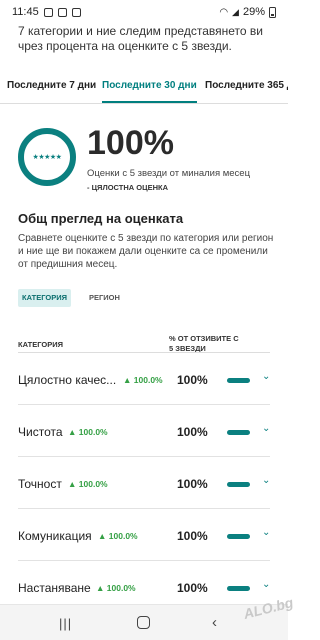 Image resolution: width=320 pixels, height=640 pixels. What do you see at coordinates (204, 343) in the screenshot?
I see `column-header-percent: % ОТ ОТЗИВИТЕ С 5 ЗВЕЗДИ` at bounding box center [204, 343].